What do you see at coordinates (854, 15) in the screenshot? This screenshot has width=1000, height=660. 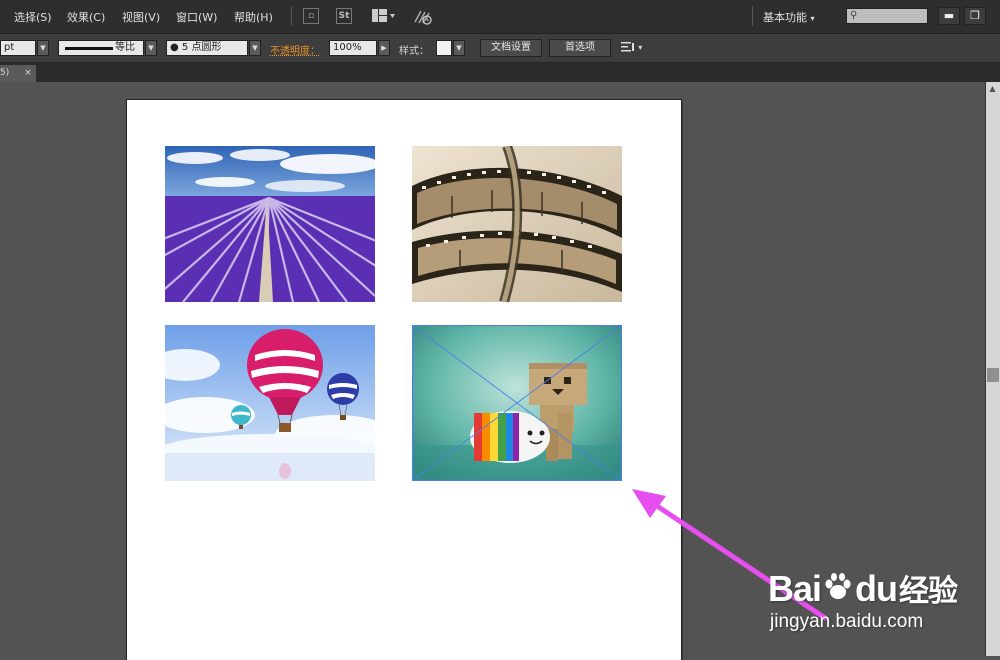 I see `search-icon: ⚲` at bounding box center [854, 15].